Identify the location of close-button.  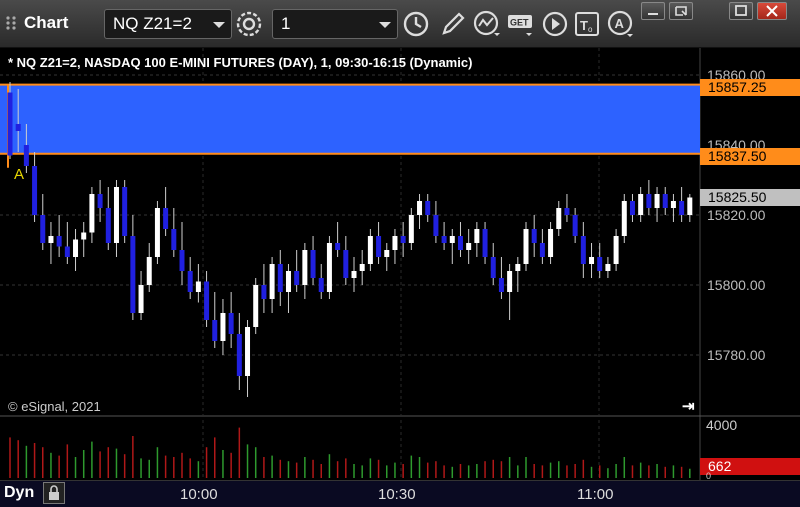
(772, 11).